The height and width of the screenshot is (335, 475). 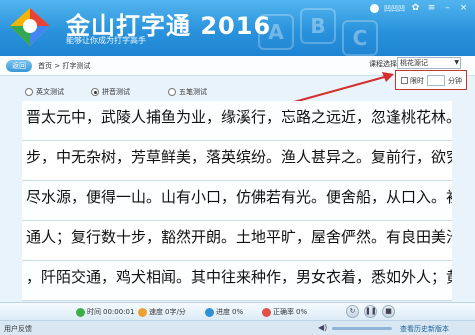 I want to click on wubi-radio, so click(x=172, y=92).